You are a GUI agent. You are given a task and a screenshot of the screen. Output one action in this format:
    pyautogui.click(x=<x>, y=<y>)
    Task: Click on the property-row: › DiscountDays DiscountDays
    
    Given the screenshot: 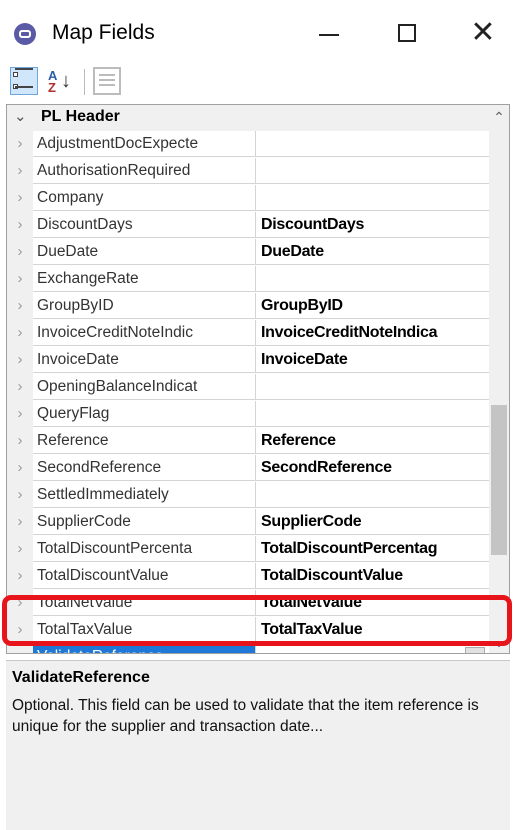 What is the action you would take?
    pyautogui.click(x=248, y=225)
    